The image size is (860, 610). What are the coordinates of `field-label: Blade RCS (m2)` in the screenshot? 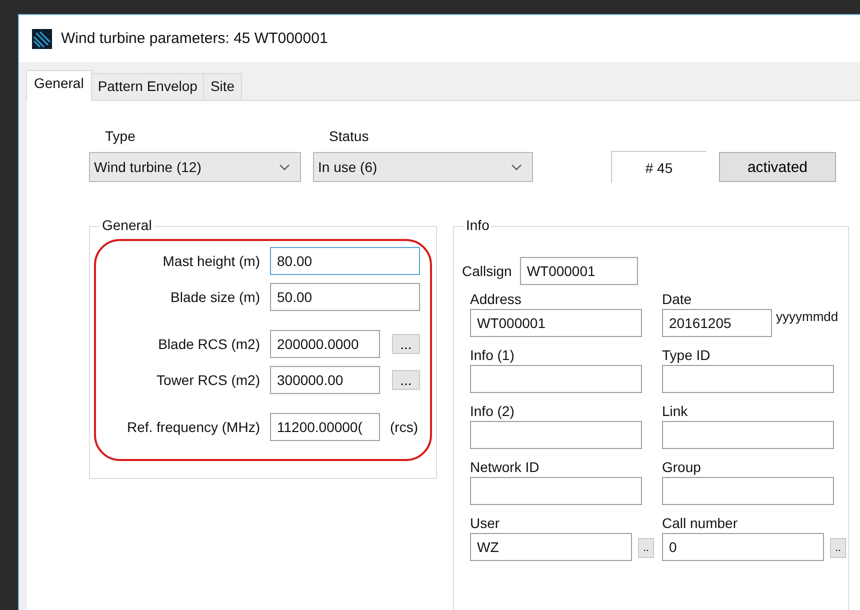 It's located at (209, 344).